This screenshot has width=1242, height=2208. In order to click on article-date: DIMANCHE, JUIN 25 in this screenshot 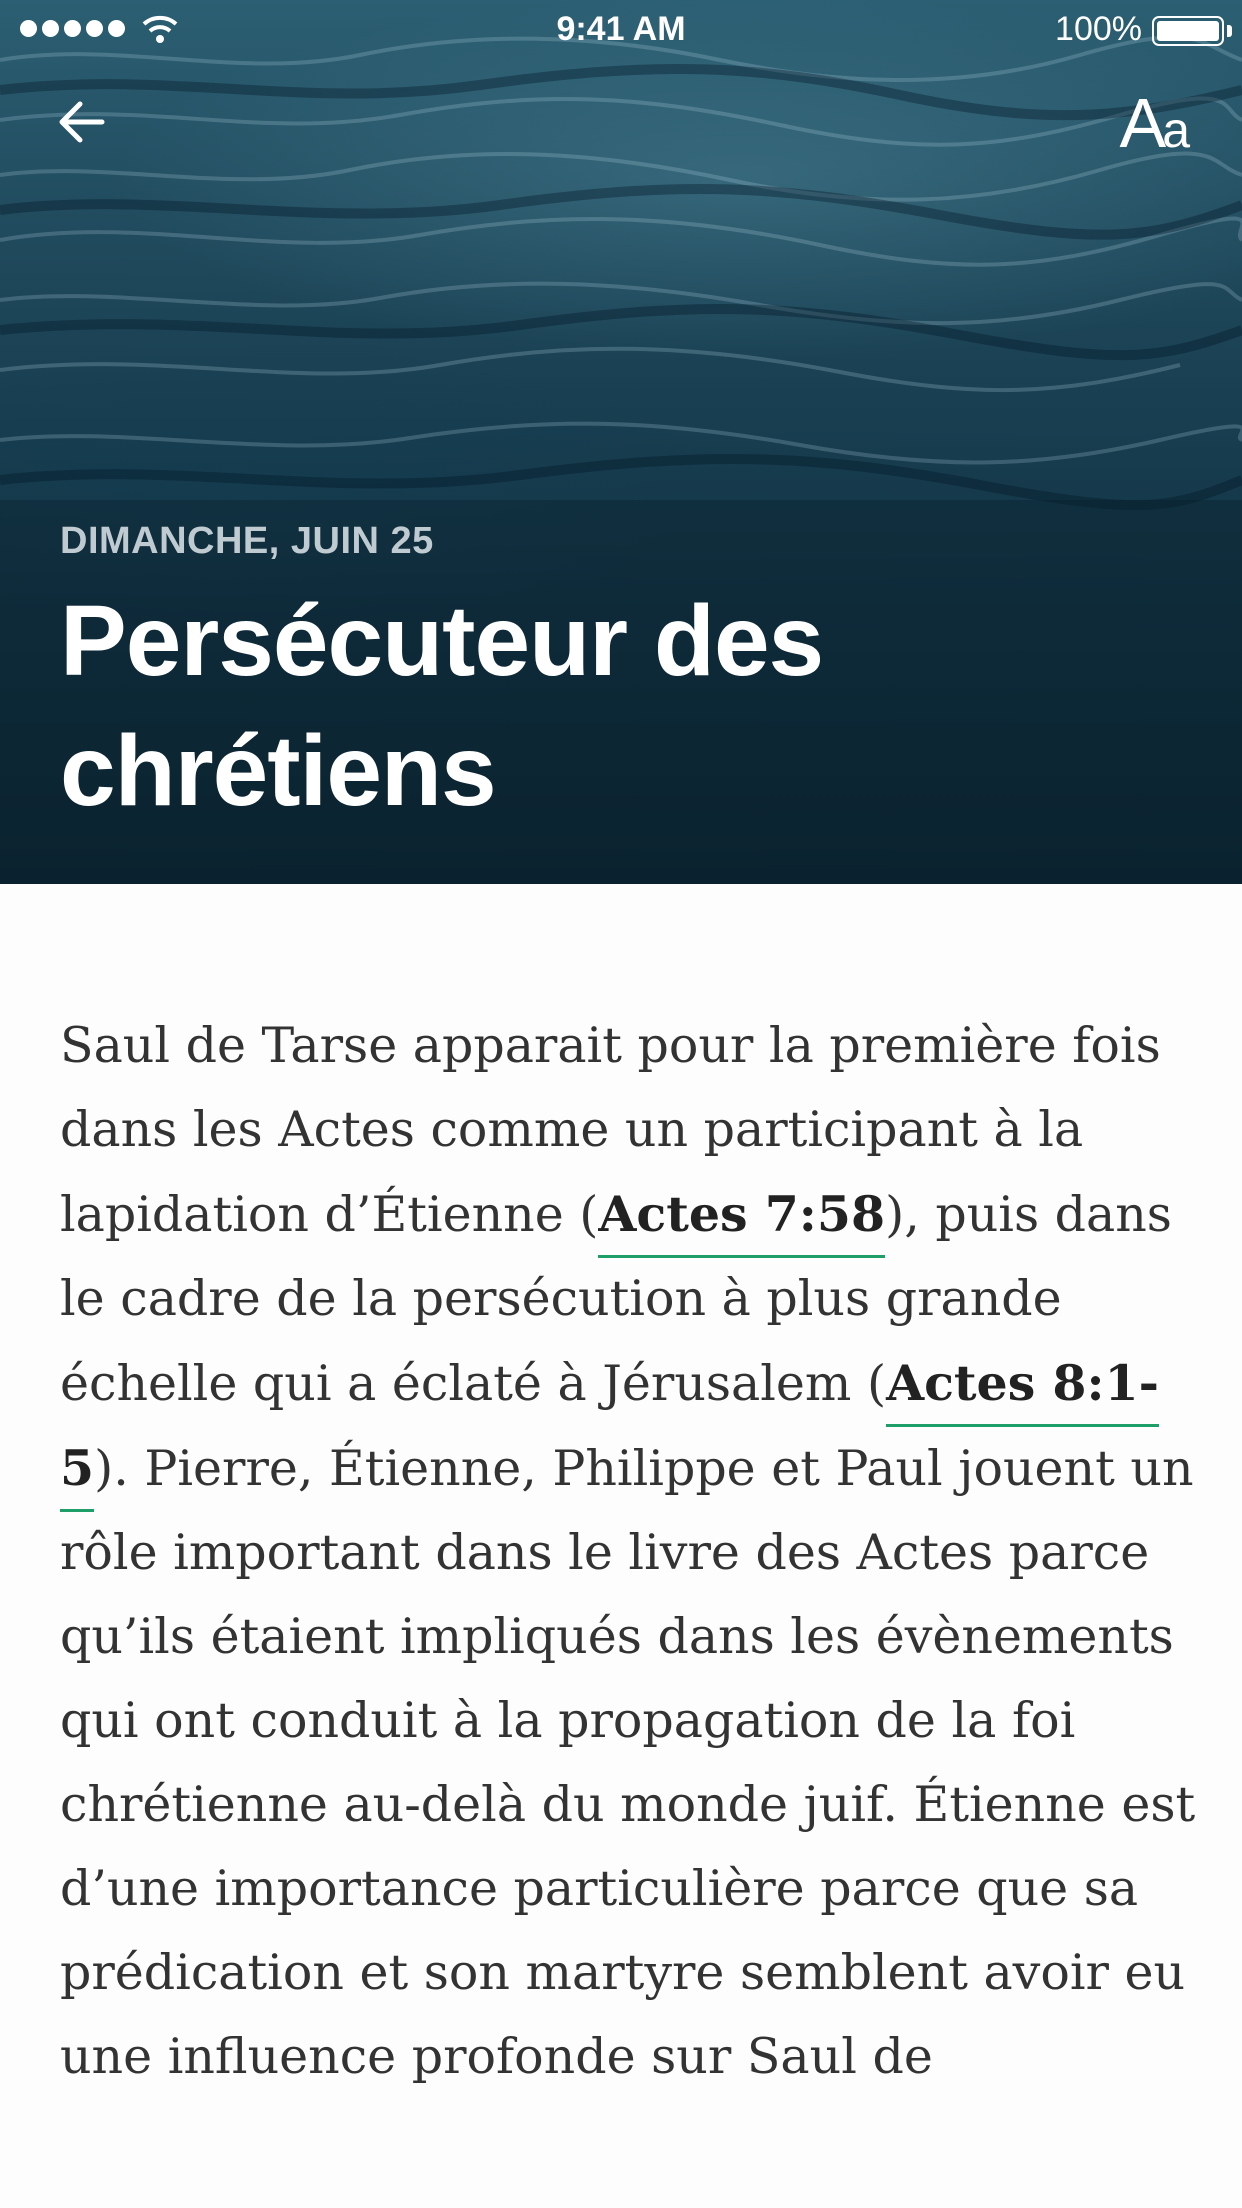, I will do `click(247, 541)`.